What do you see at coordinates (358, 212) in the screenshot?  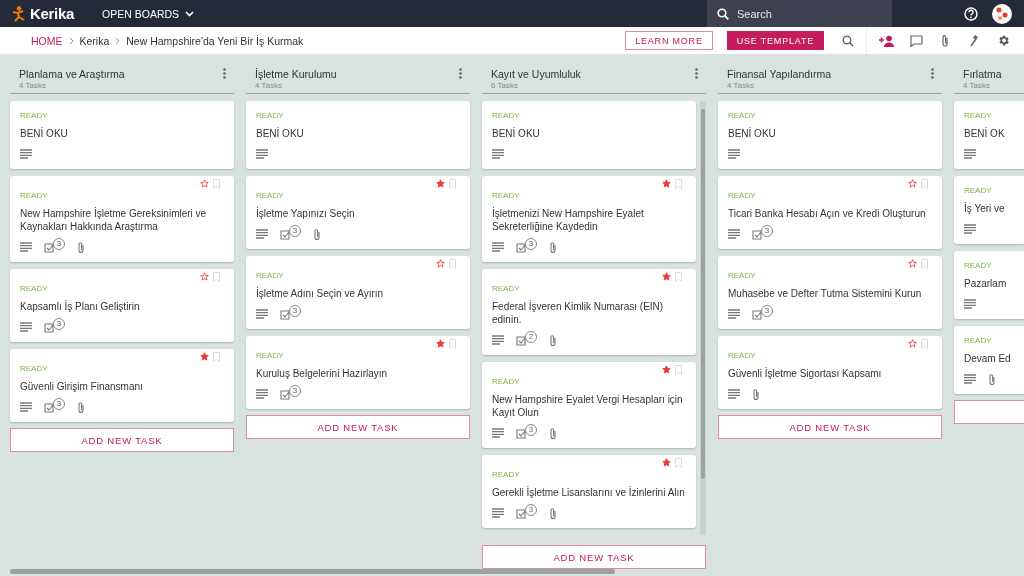 I see `task-card: READY İşletme Yapınızı Seçin 3` at bounding box center [358, 212].